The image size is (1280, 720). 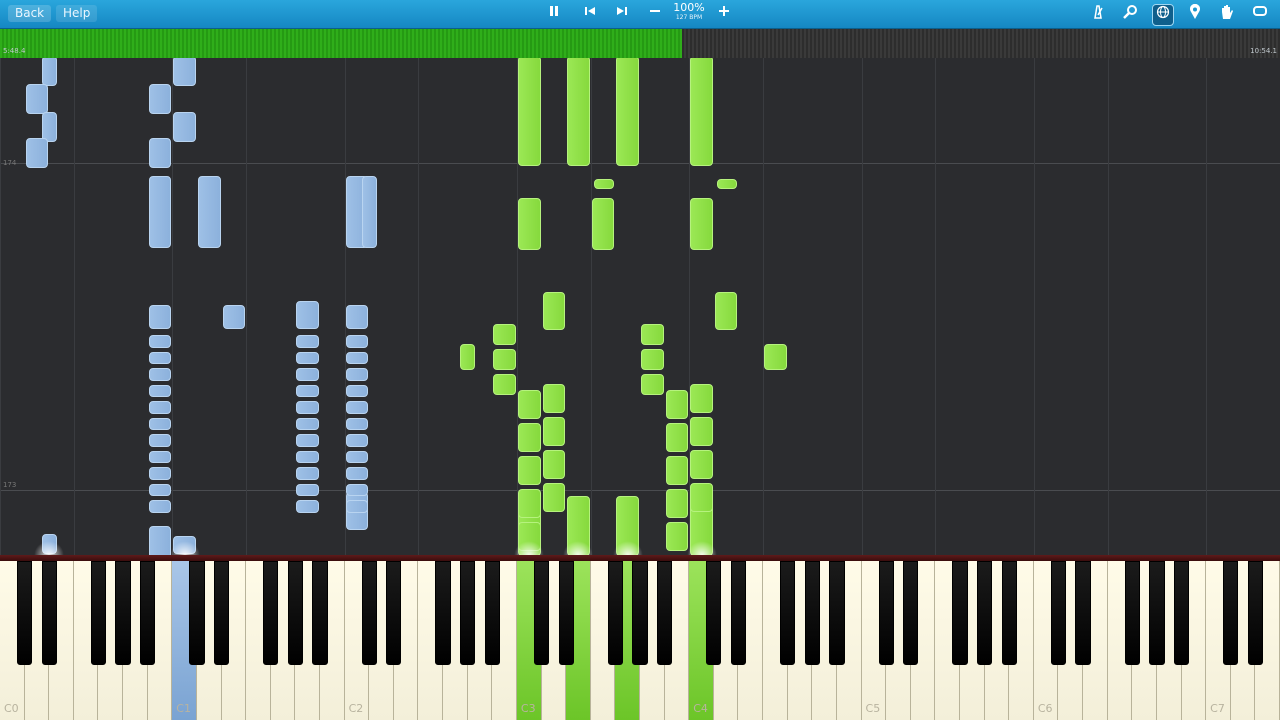 I want to click on pause-icon, so click(x=554, y=14).